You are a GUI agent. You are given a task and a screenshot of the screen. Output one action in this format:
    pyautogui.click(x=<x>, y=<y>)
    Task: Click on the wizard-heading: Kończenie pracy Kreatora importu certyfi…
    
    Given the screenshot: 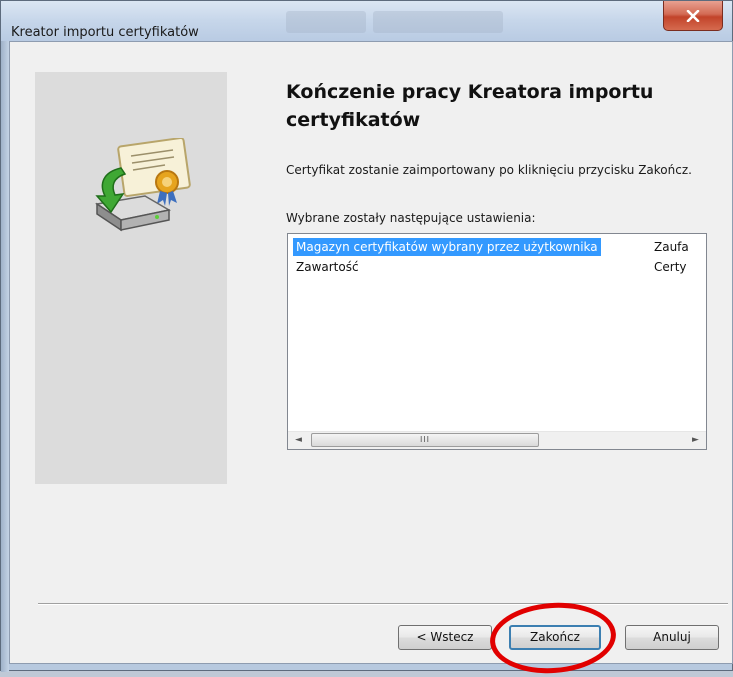 What is the action you would take?
    pyautogui.click(x=470, y=106)
    